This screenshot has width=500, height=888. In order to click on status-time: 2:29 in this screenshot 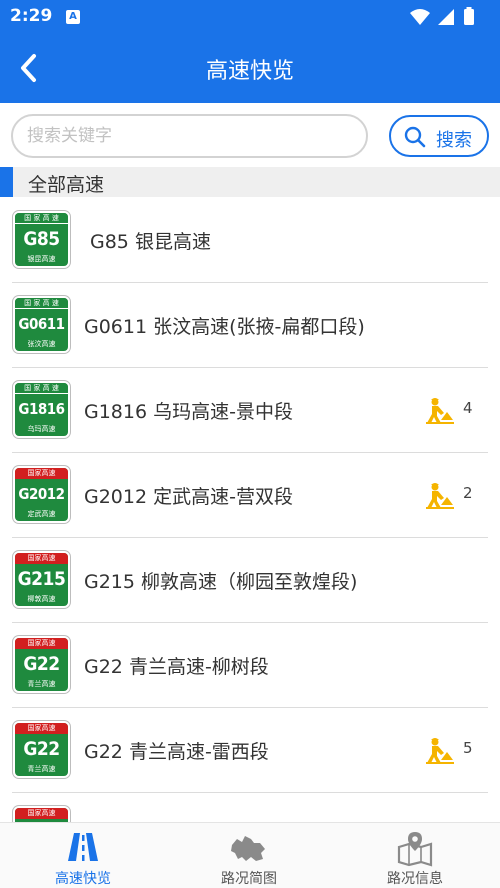, I will do `click(31, 16)`.